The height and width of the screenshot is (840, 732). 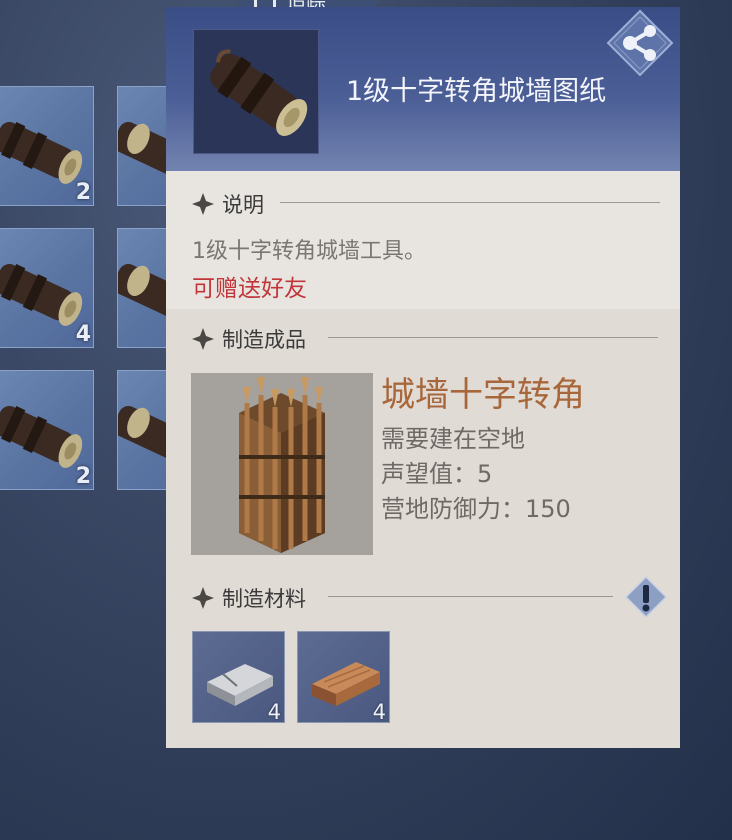 I want to click on info-button, so click(x=646, y=597).